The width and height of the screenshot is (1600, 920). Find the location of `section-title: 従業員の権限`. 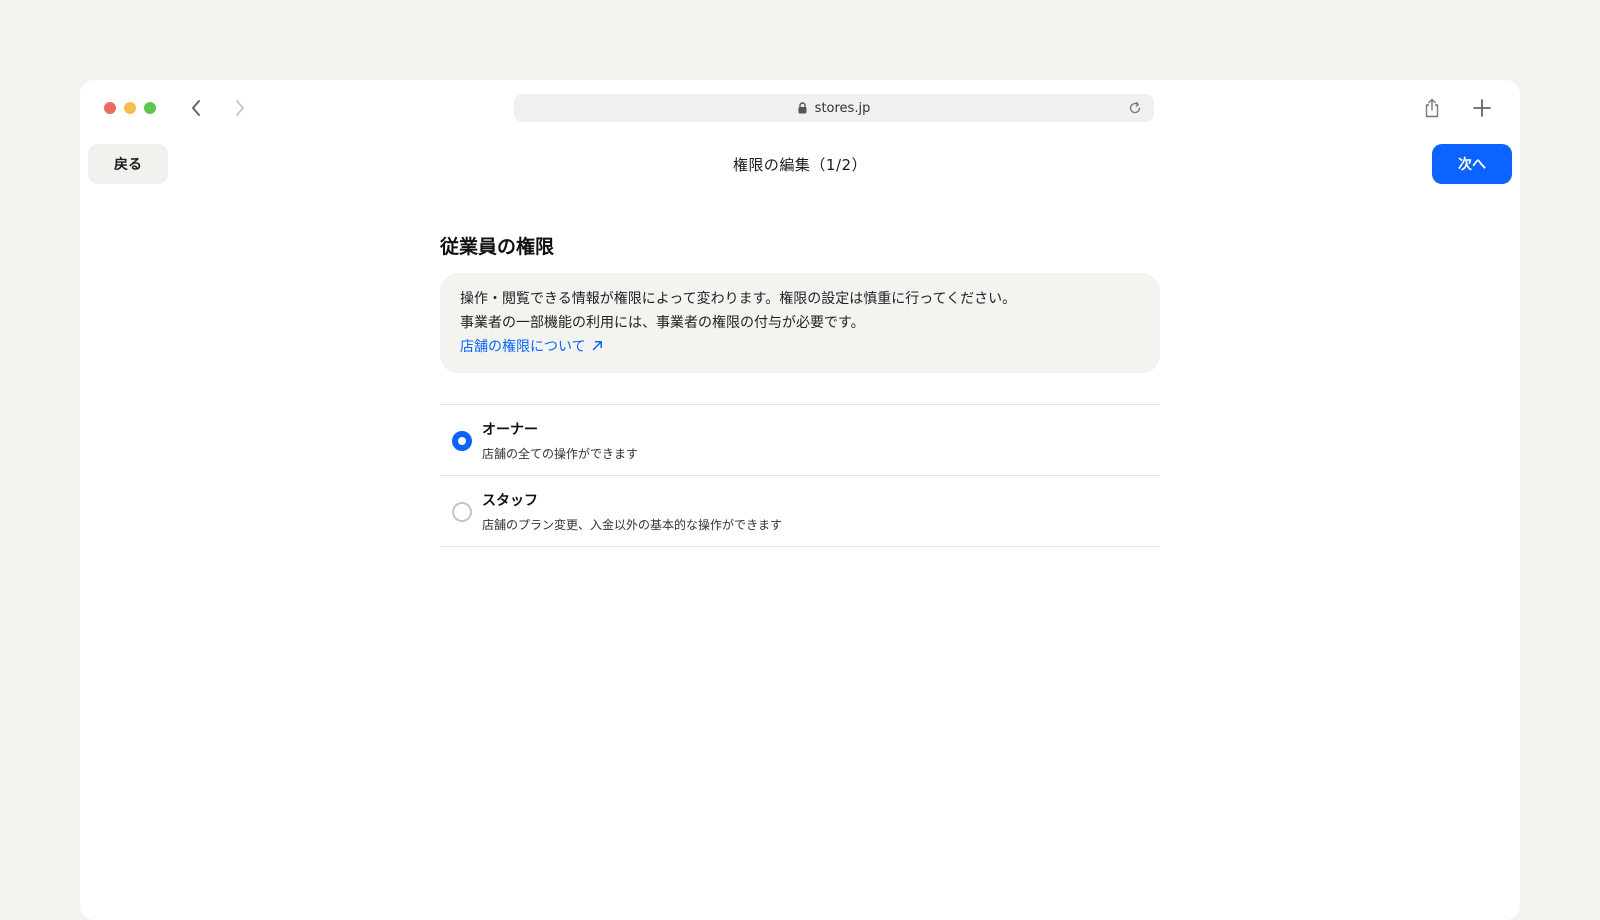

section-title: 従業員の権限 is located at coordinates (497, 247).